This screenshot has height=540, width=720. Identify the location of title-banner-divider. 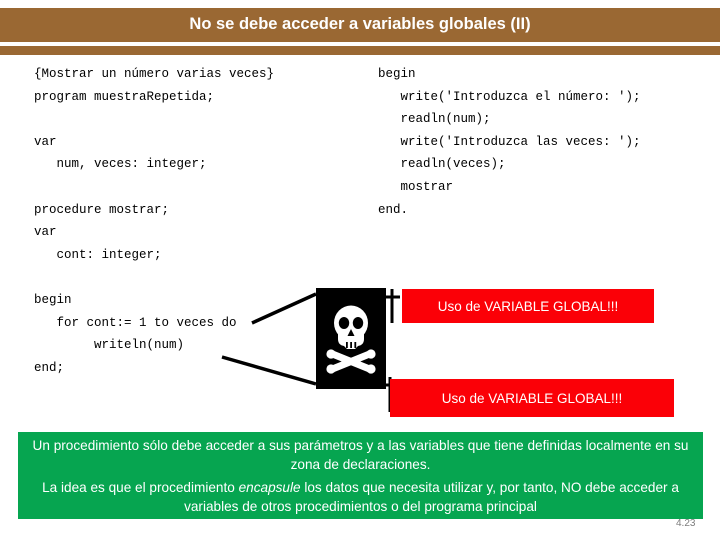
(360, 44).